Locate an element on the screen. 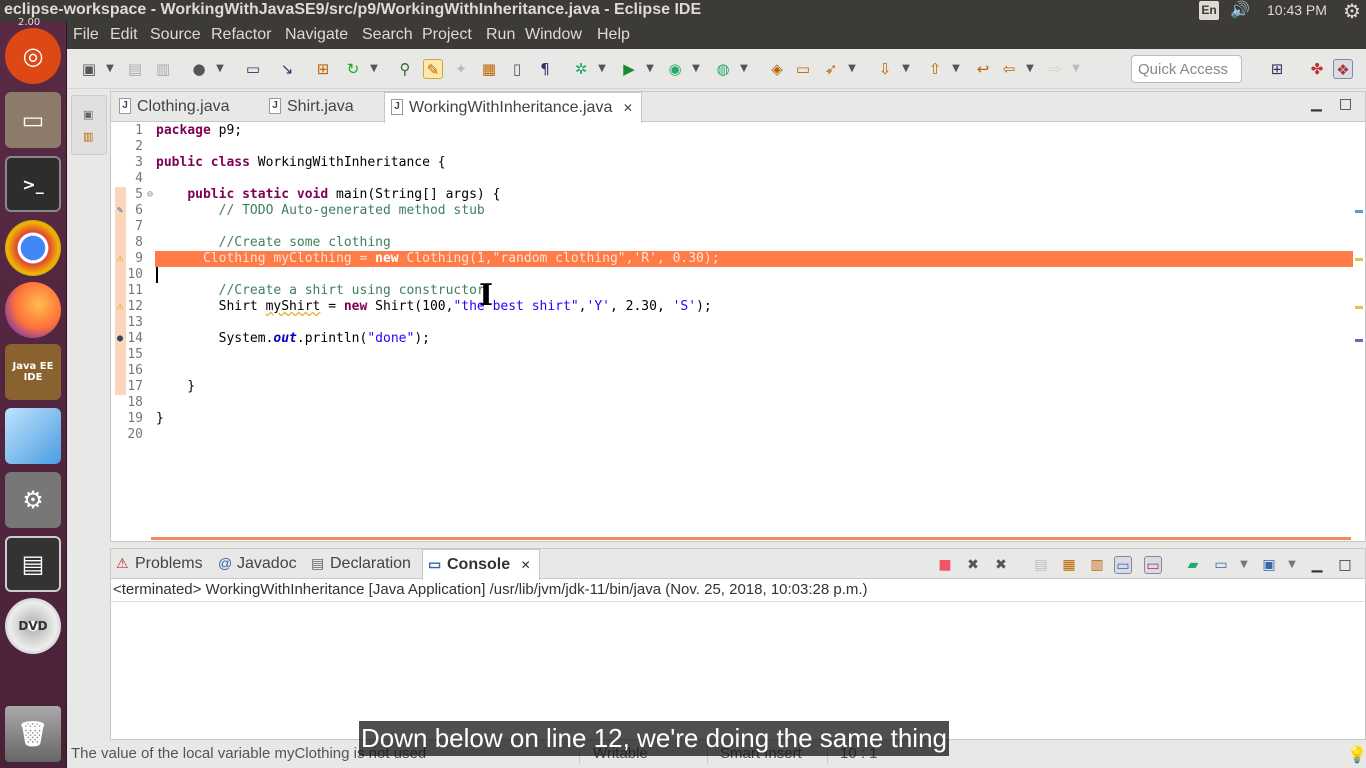 This screenshot has height=768, width=1366. tab-javadoc: @ Javadoc is located at coordinates (259, 564).